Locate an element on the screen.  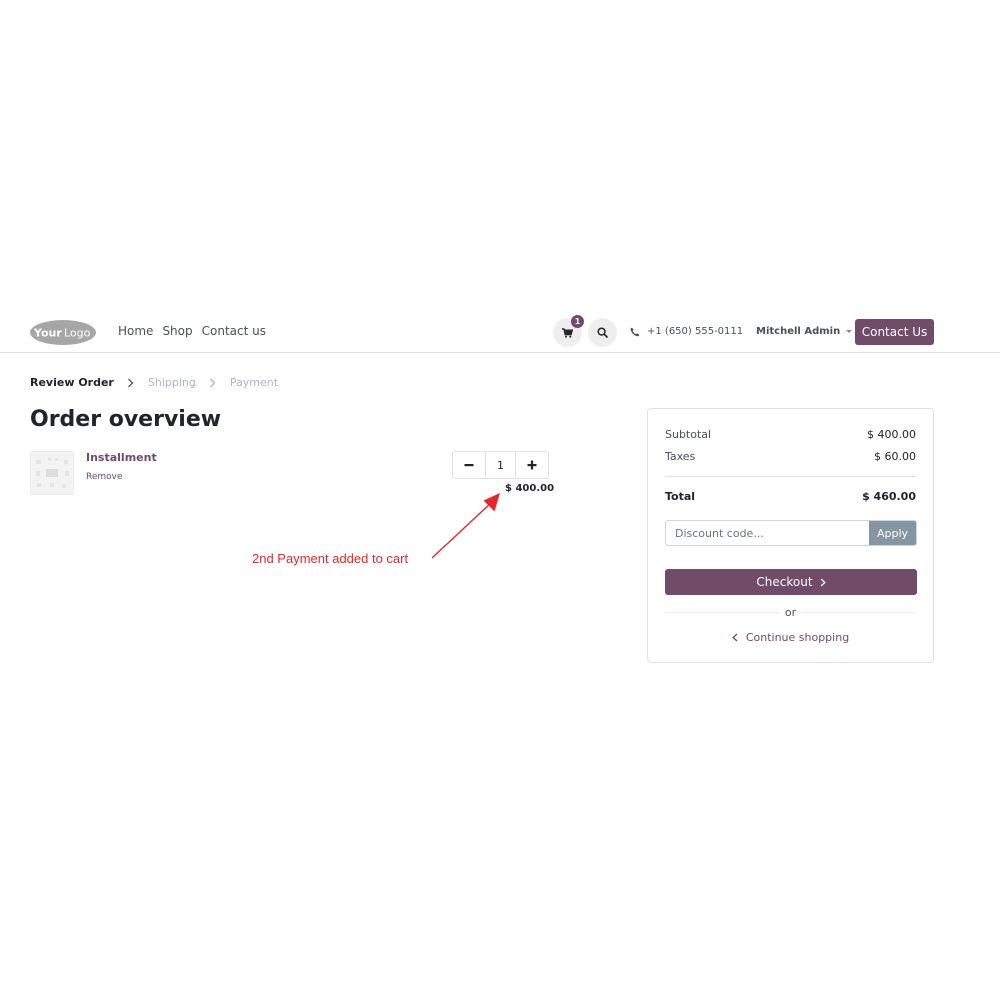
site-logo: Your Logo is located at coordinates (63, 332).